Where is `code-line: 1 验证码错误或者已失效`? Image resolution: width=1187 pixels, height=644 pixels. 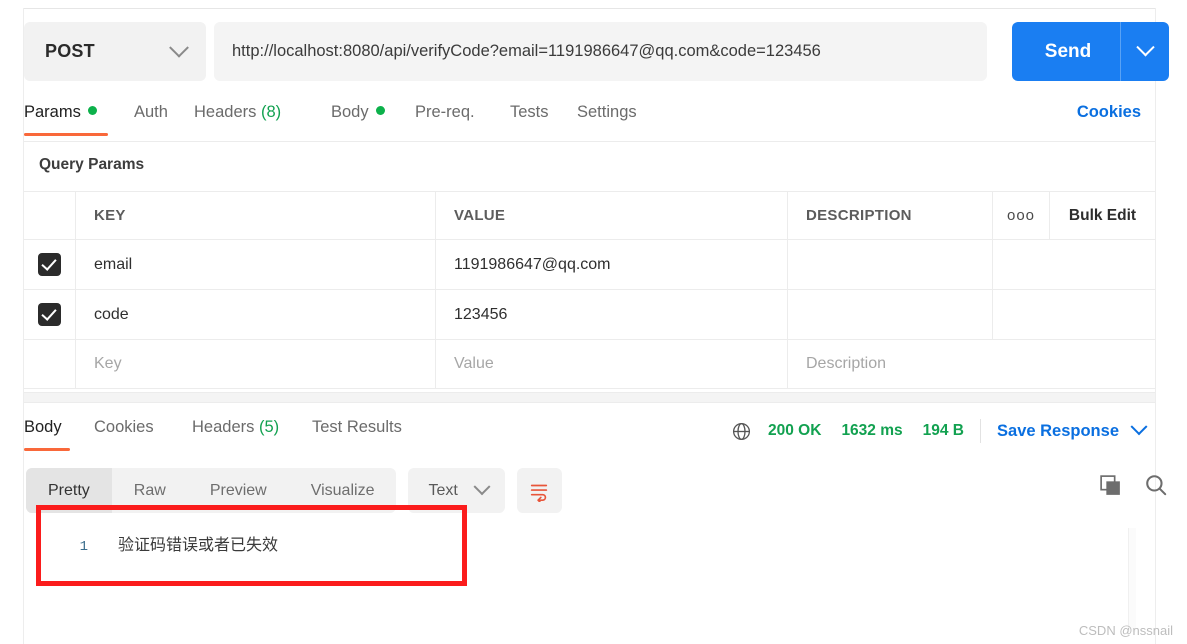
code-line: 1 验证码错误或者已失效 is located at coordinates (151, 543).